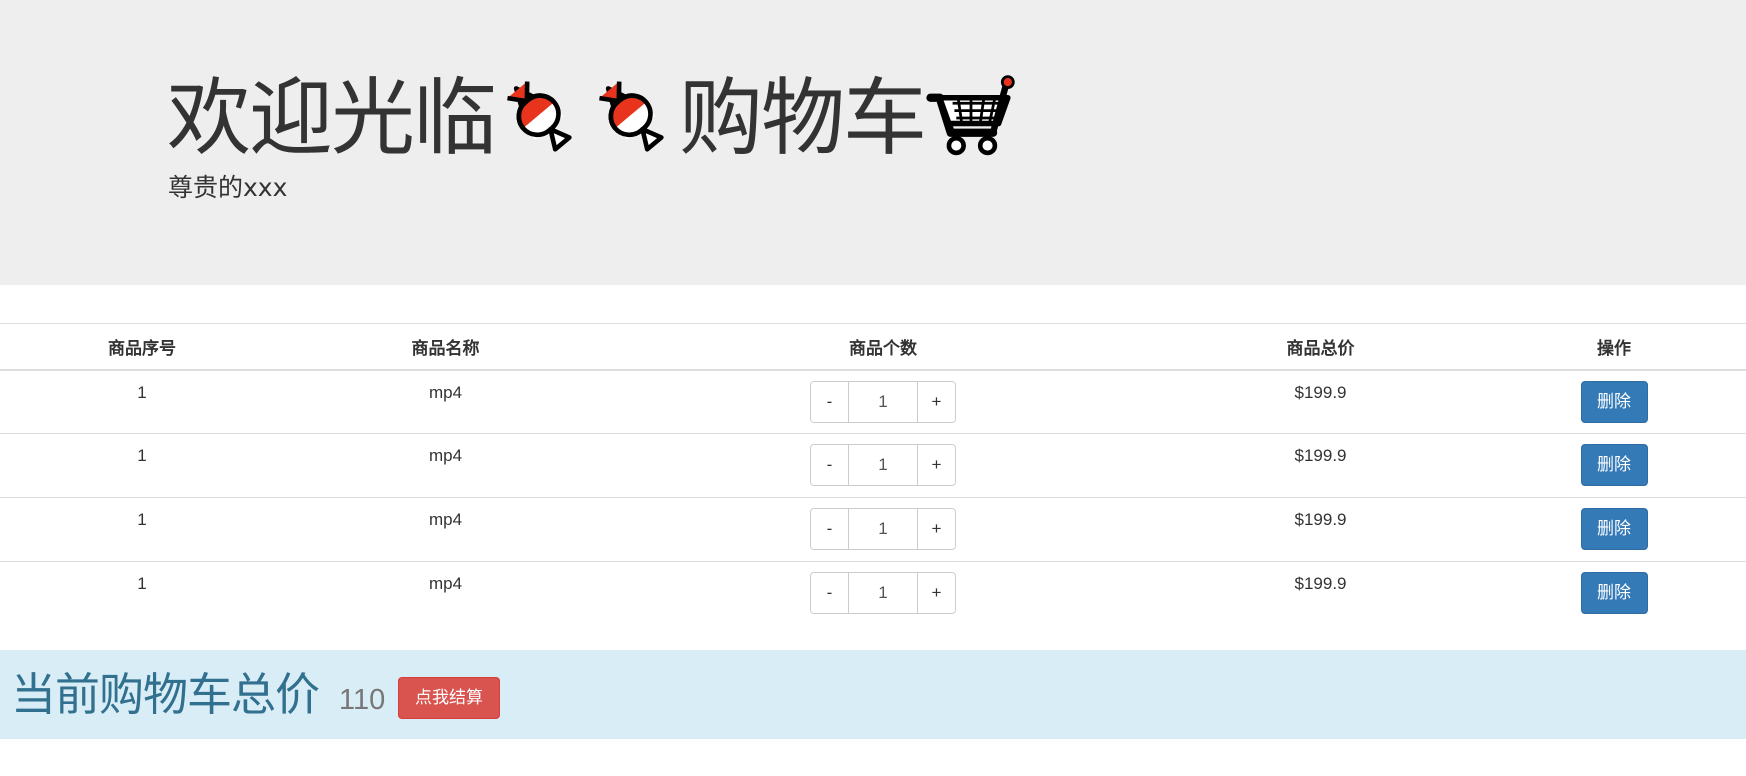 This screenshot has width=1746, height=776. Describe the element at coordinates (449, 698) in the screenshot. I see `checkout-button: 点我结算` at that location.